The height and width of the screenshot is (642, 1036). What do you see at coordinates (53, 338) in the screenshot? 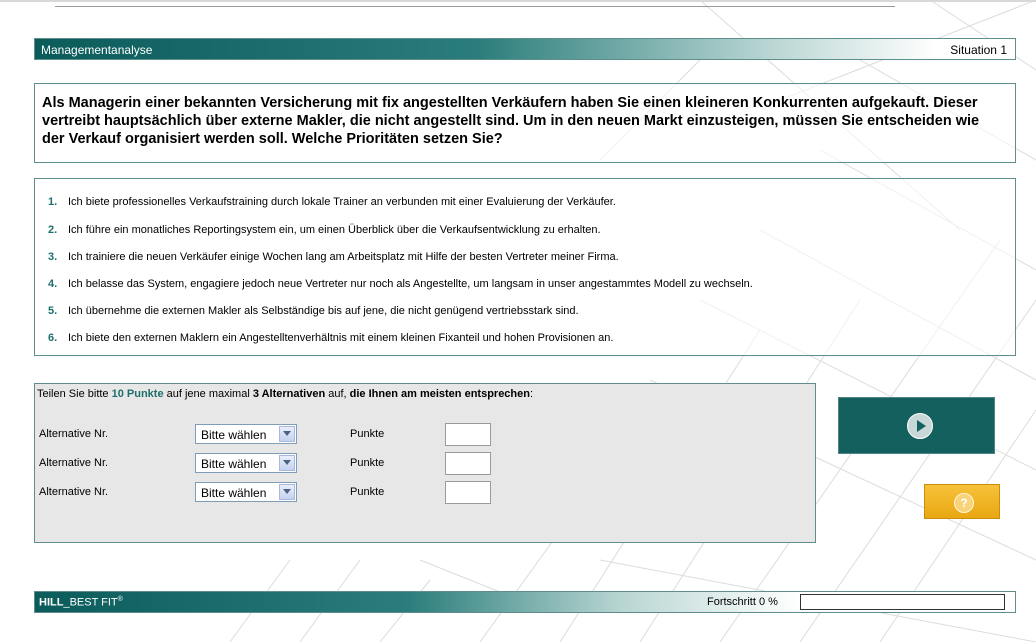
I see `alternative-number: 6.` at bounding box center [53, 338].